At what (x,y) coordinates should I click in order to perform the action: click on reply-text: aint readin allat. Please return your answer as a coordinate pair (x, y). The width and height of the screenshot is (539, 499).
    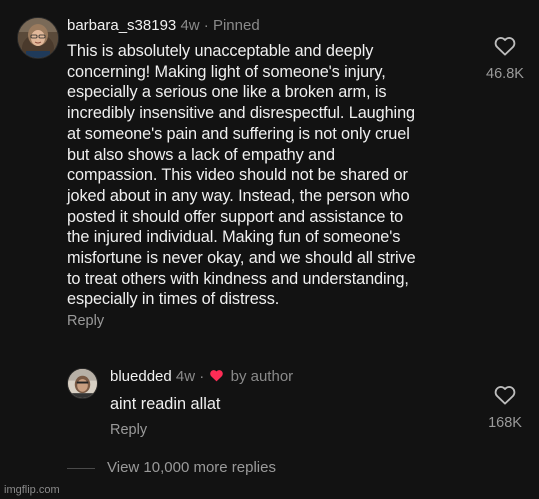
    Looking at the image, I should click on (165, 404).